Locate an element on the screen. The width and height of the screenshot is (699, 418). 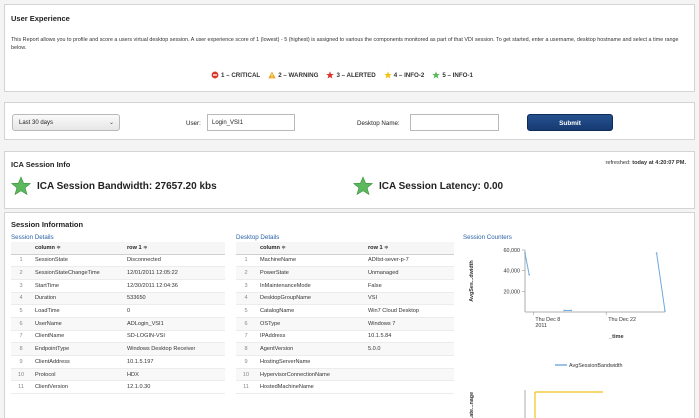
x-tick-label: Thu Dec 22 is located at coordinates (622, 320).